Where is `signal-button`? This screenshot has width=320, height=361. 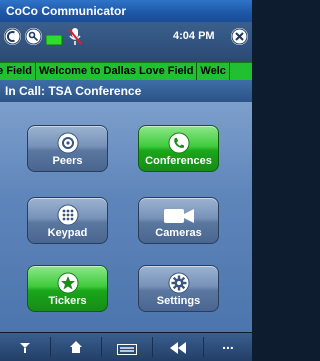 signal-button is located at coordinates (25, 347).